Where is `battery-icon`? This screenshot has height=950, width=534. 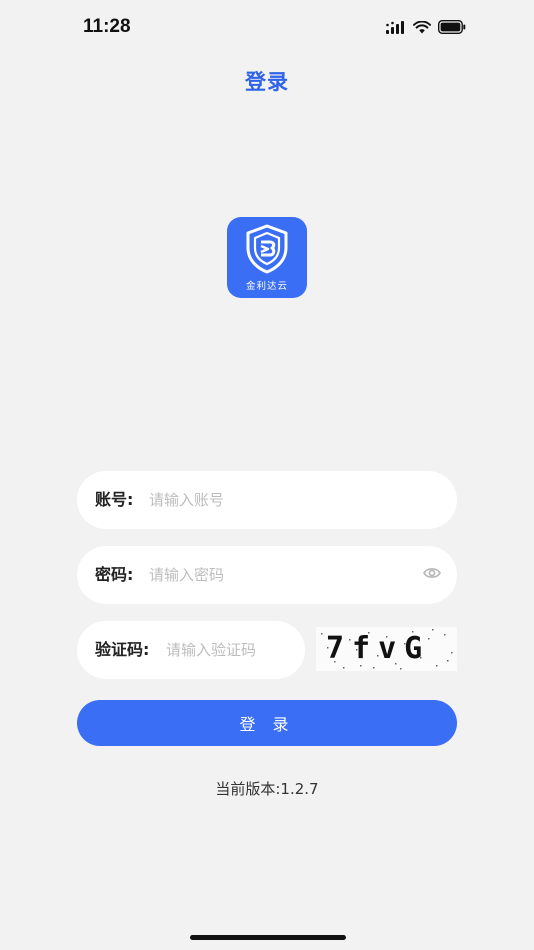 battery-icon is located at coordinates (452, 27).